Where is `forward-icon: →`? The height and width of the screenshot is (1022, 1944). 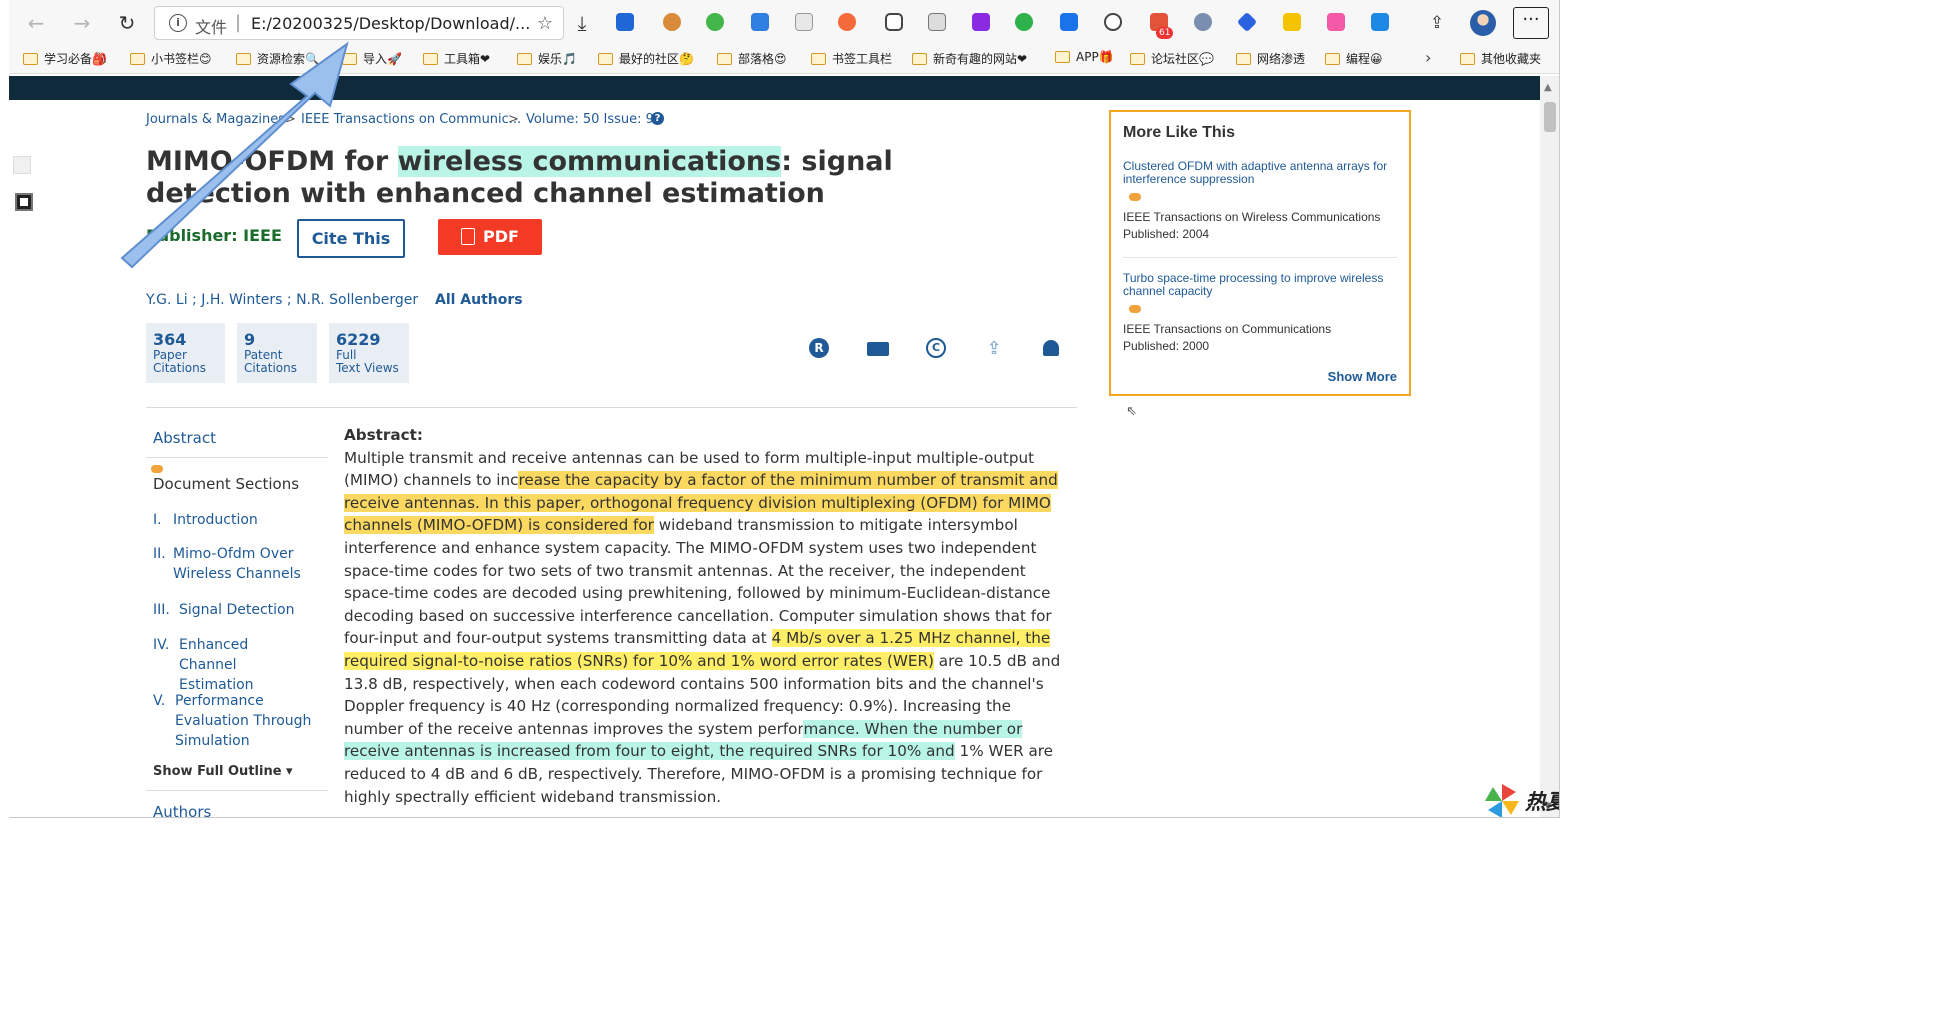 forward-icon: → is located at coordinates (82, 23).